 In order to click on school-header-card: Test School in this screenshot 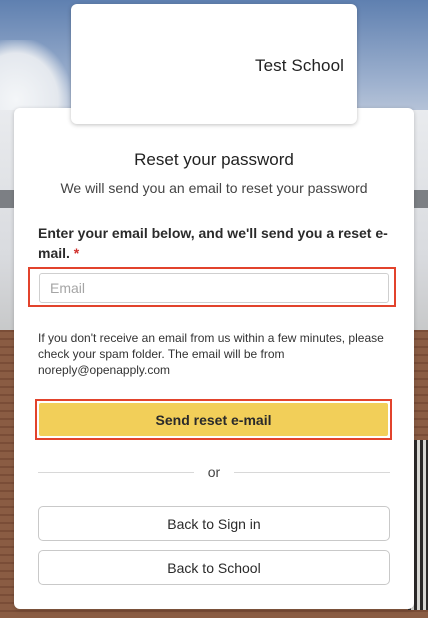, I will do `click(214, 64)`.